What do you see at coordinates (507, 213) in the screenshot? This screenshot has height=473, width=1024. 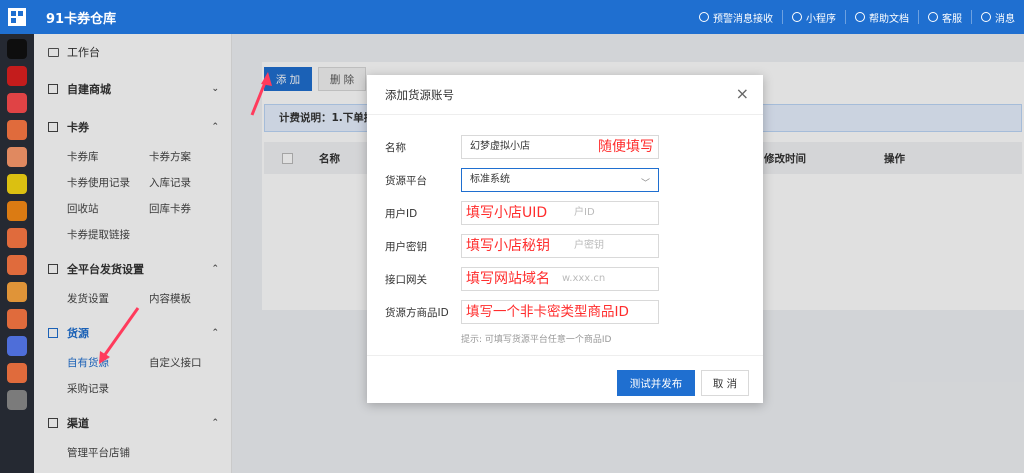 I see `annotation-user-id: 填写小店UID` at bounding box center [507, 213].